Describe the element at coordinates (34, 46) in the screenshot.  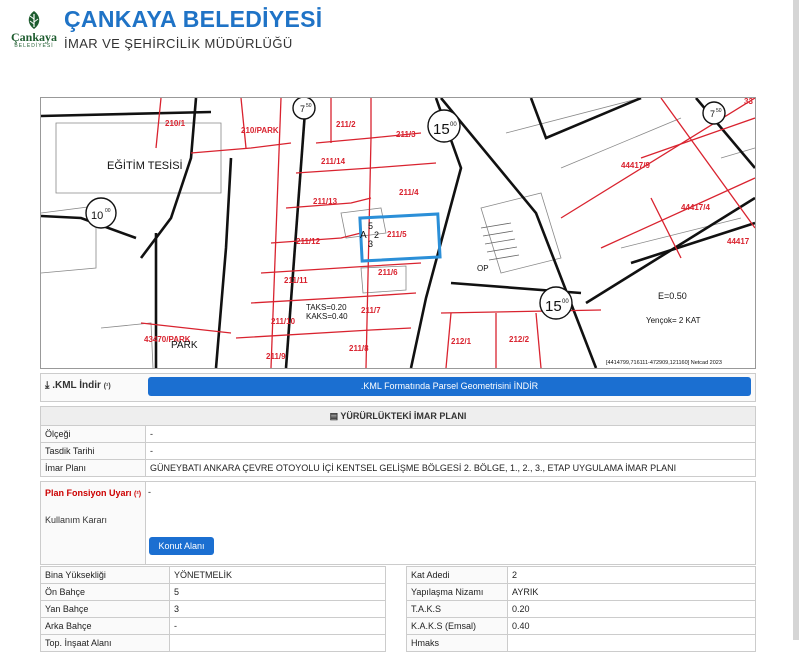
I see `logo-sub-text: BELEDİYESİ` at that location.